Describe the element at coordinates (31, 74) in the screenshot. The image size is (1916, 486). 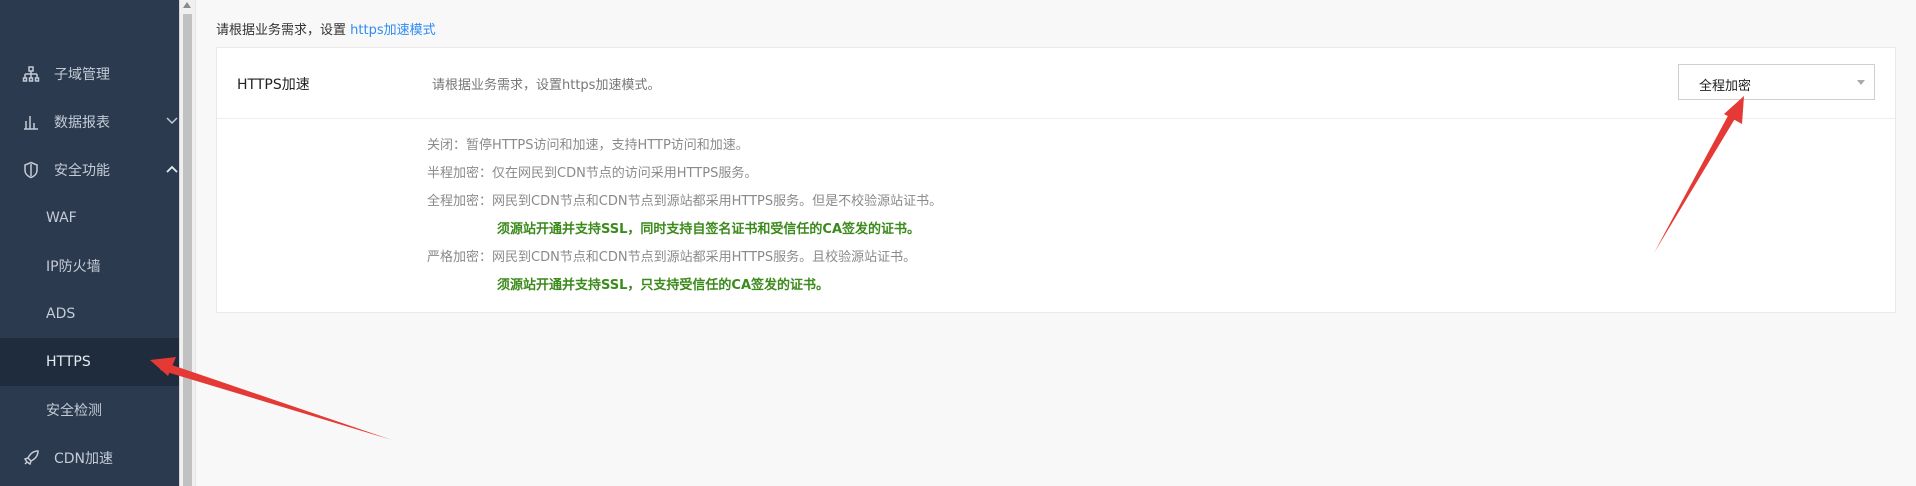
I see `sitemap-icon` at that location.